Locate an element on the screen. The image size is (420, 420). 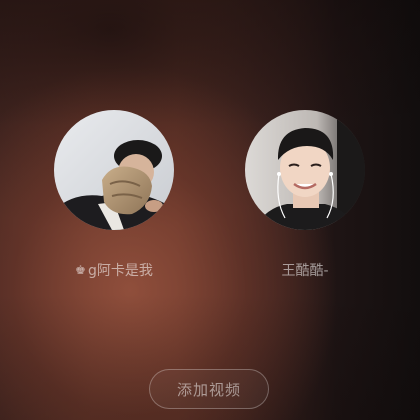
participant-2-name: 王酷酷- is located at coordinates (305, 271).